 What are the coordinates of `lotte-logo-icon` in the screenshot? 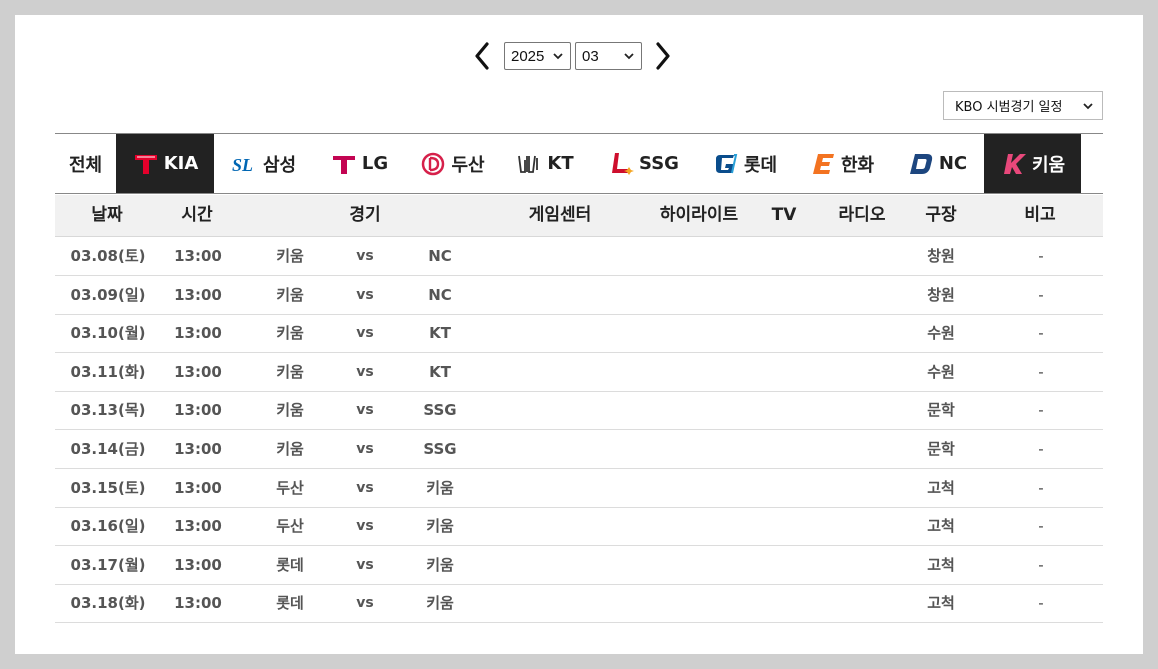 It's located at (726, 163).